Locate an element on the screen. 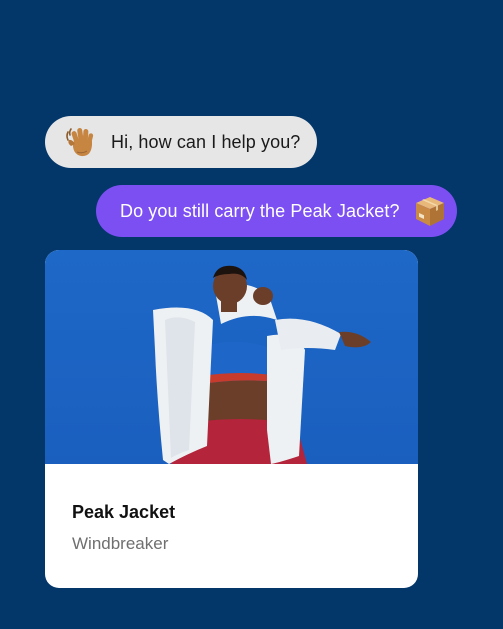  package-box-icon is located at coordinates (429, 211).